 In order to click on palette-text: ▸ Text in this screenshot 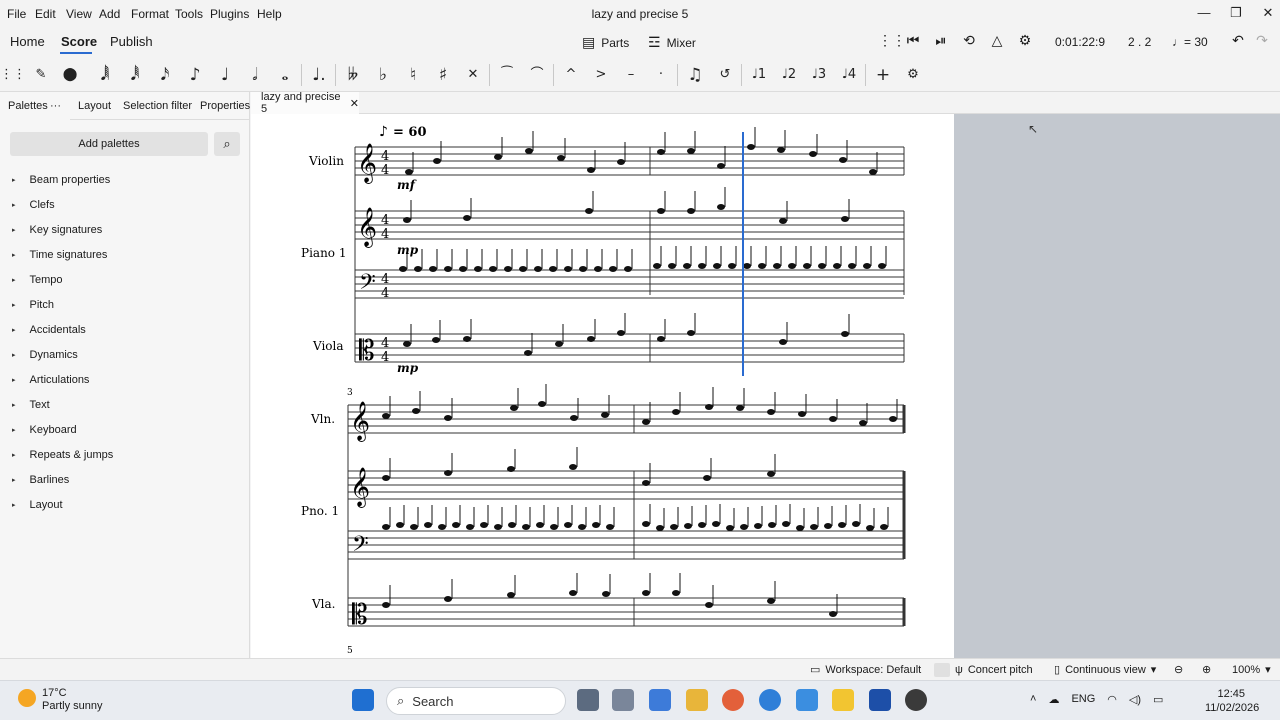, I will do `click(31, 405)`.